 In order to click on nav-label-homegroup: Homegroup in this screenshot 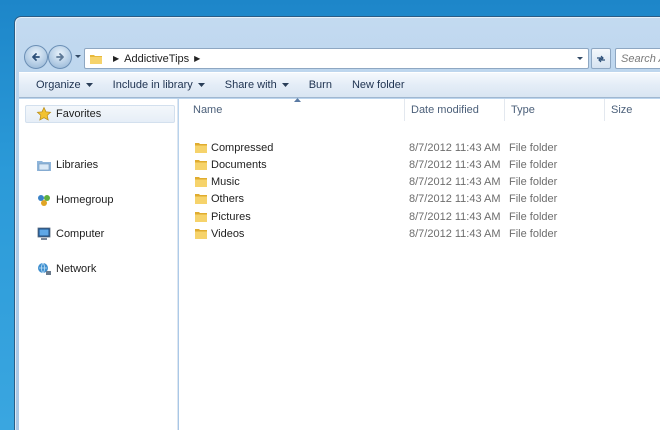, I will do `click(85, 200)`.